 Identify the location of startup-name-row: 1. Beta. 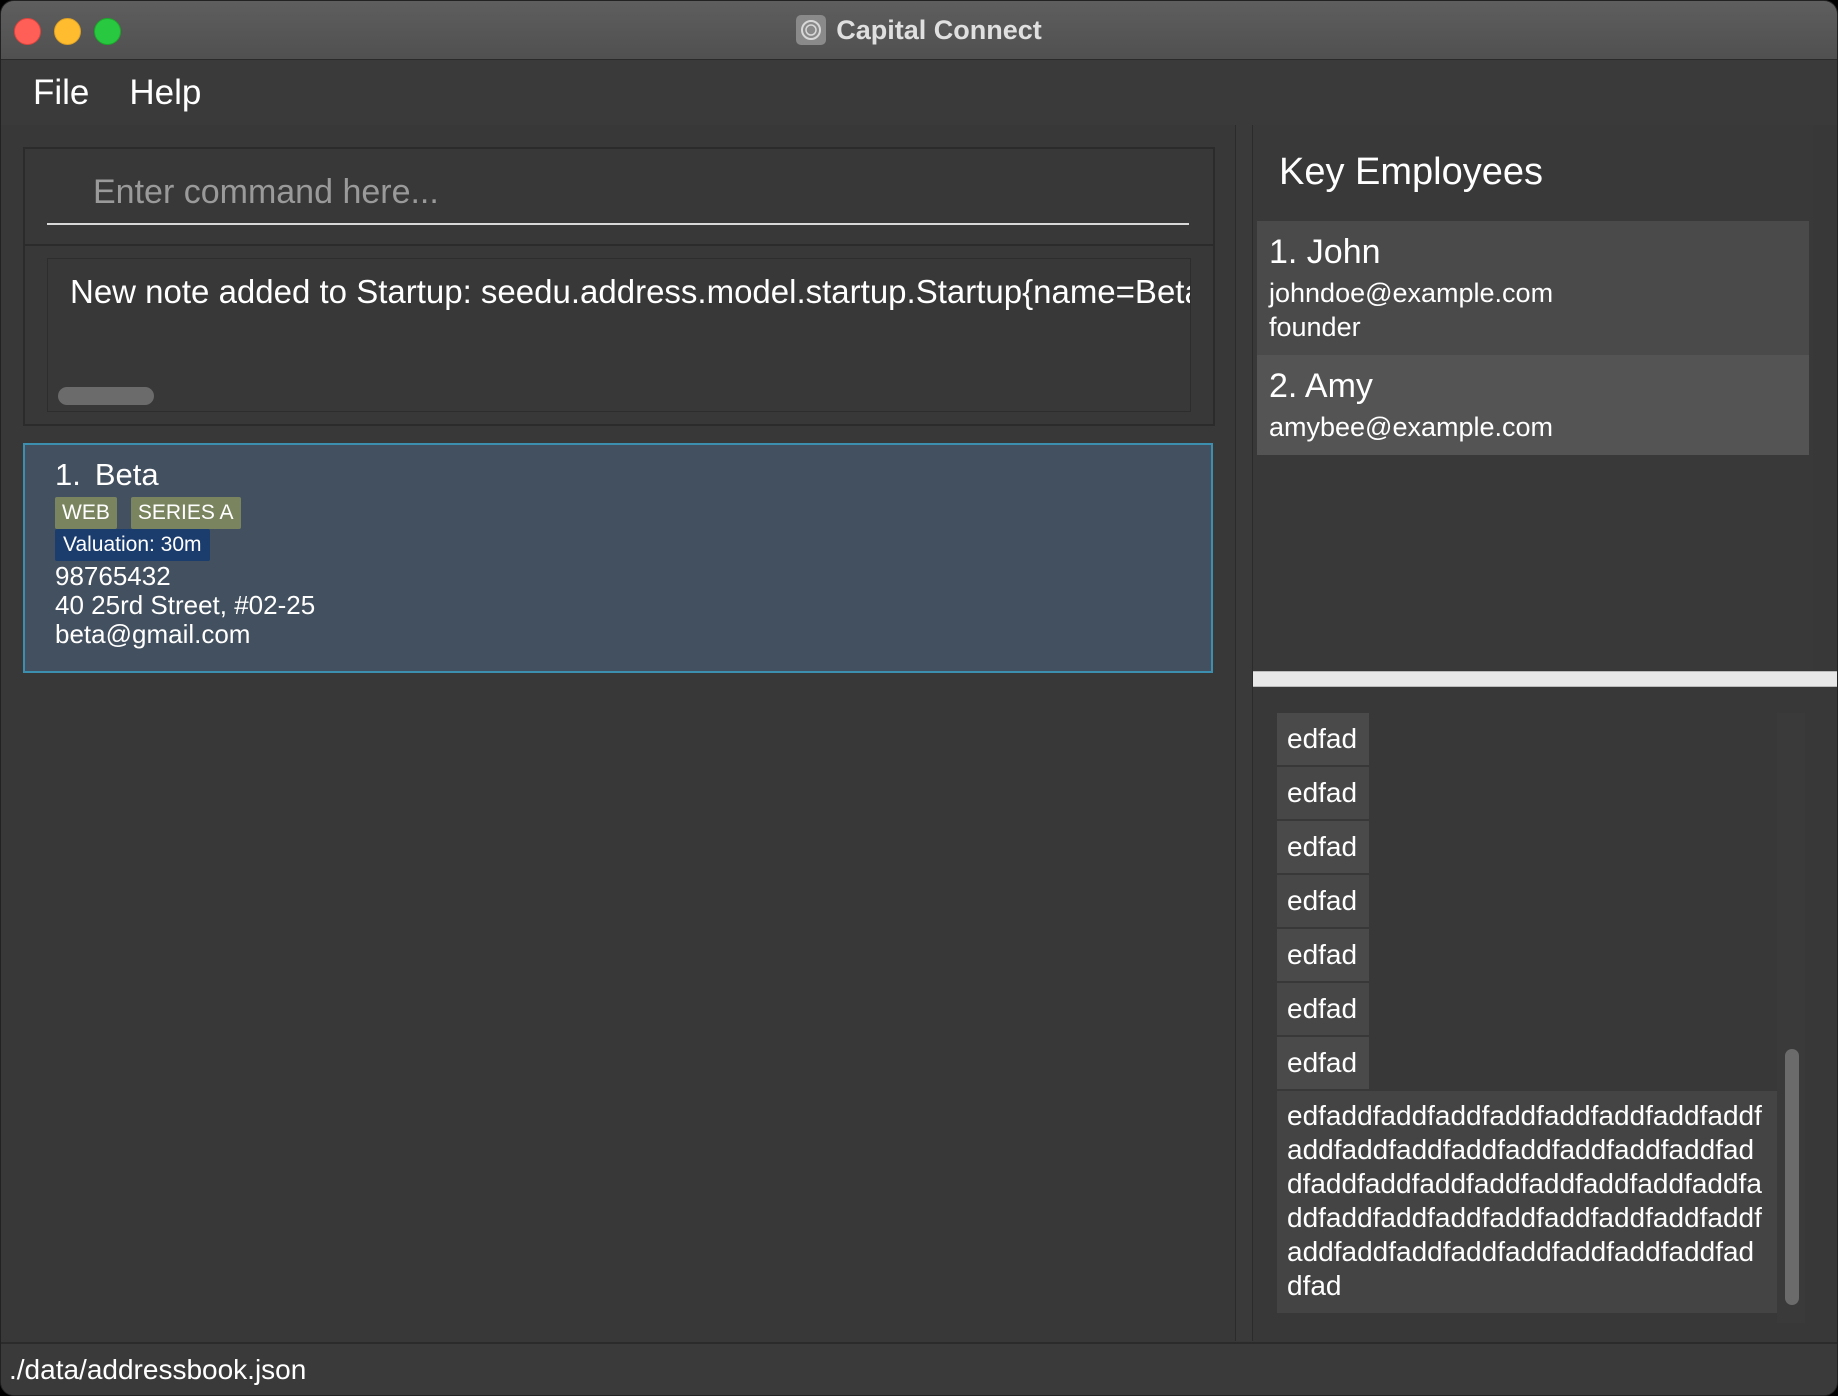
(107, 475).